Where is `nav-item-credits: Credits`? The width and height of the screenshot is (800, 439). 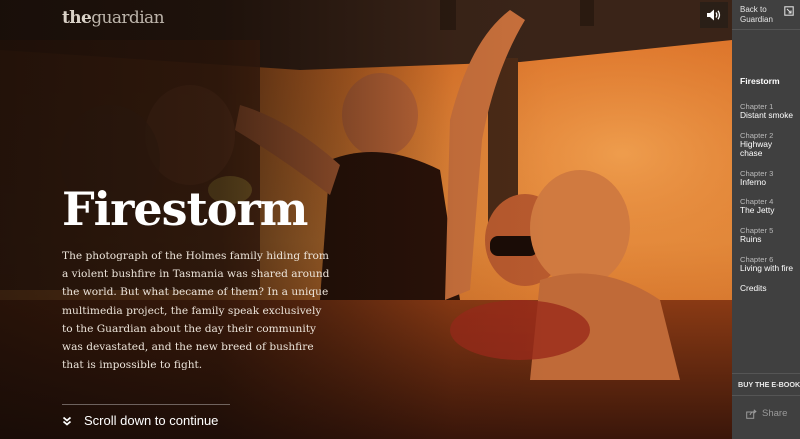
nav-item-credits: Credits is located at coordinates (770, 288).